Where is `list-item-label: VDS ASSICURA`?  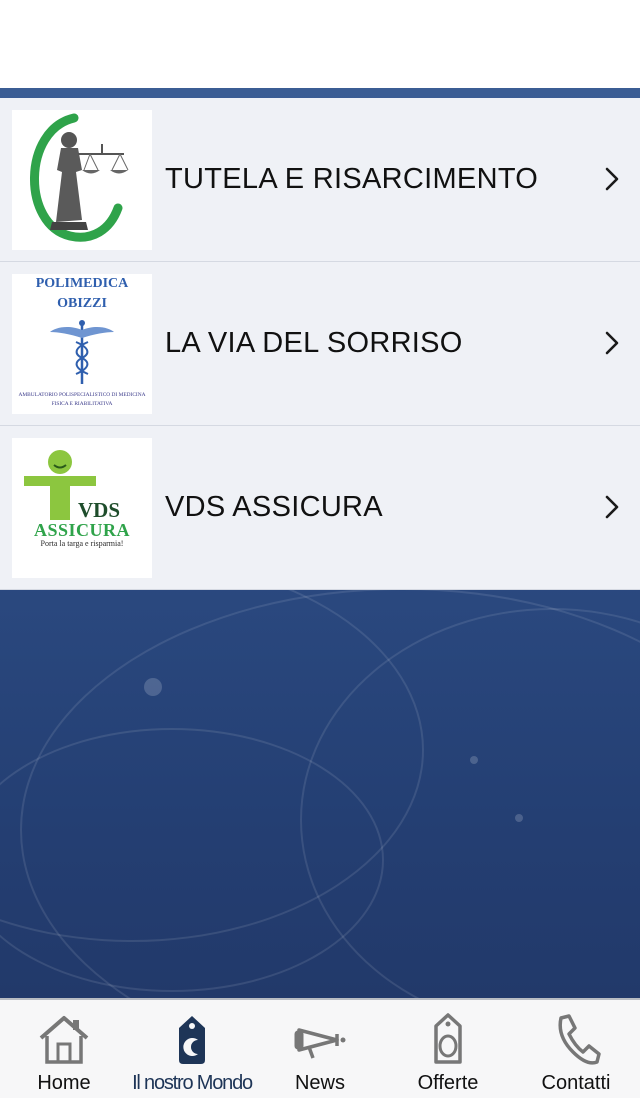 list-item-label: VDS ASSICURA is located at coordinates (274, 507).